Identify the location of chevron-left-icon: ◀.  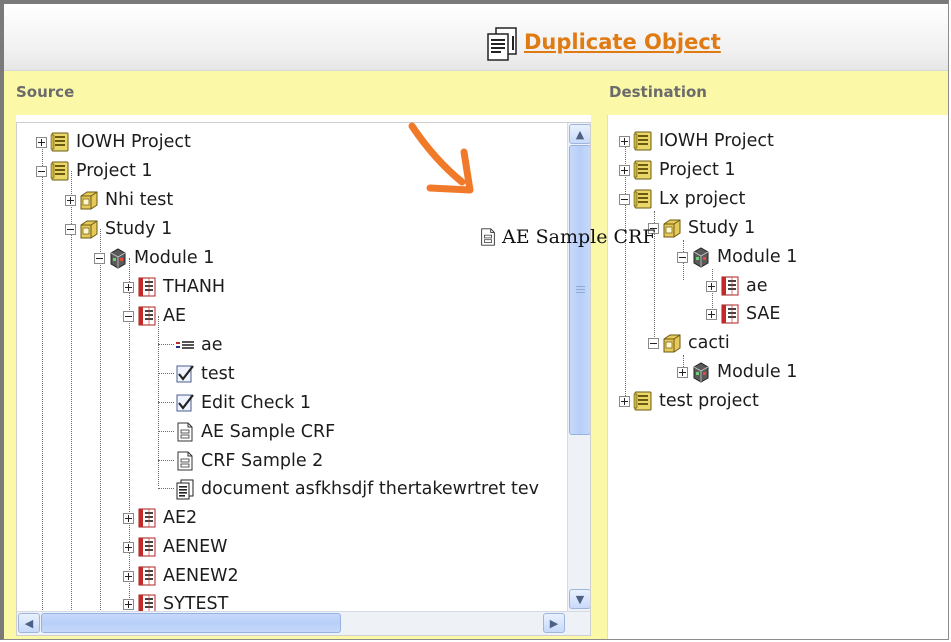
(29, 623).